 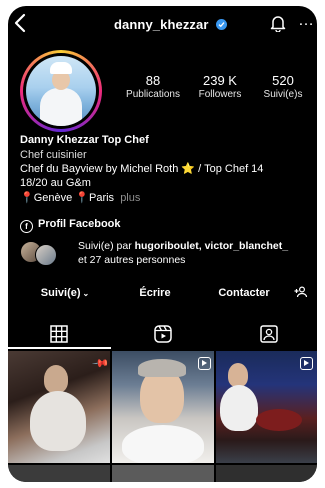 What do you see at coordinates (53, 198) in the screenshot?
I see `location-text: Genève` at bounding box center [53, 198].